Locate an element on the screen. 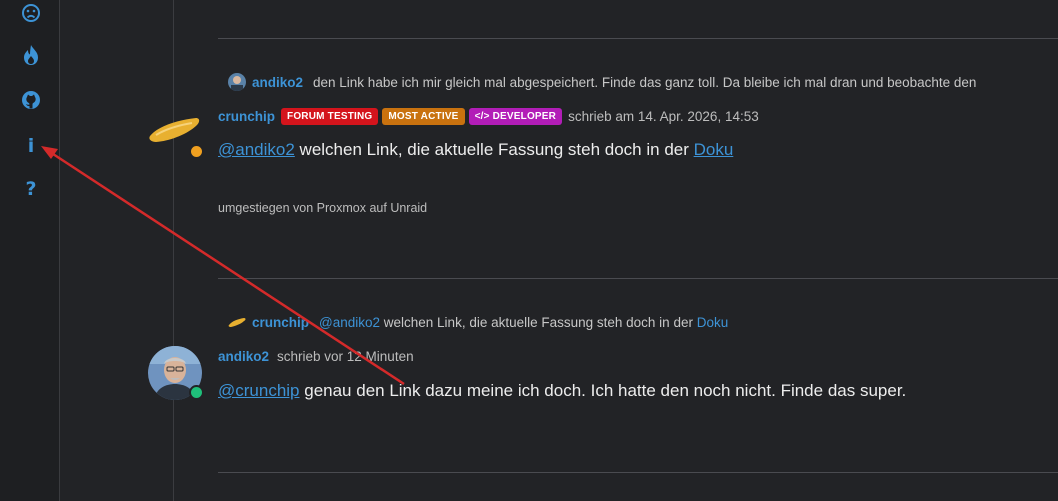 This screenshot has height=501, width=1058. badge-most-active: MOST ACTIVE is located at coordinates (423, 116).